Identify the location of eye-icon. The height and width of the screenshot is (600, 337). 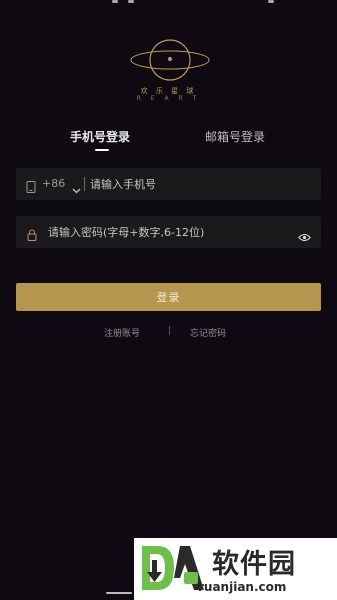
(304, 236).